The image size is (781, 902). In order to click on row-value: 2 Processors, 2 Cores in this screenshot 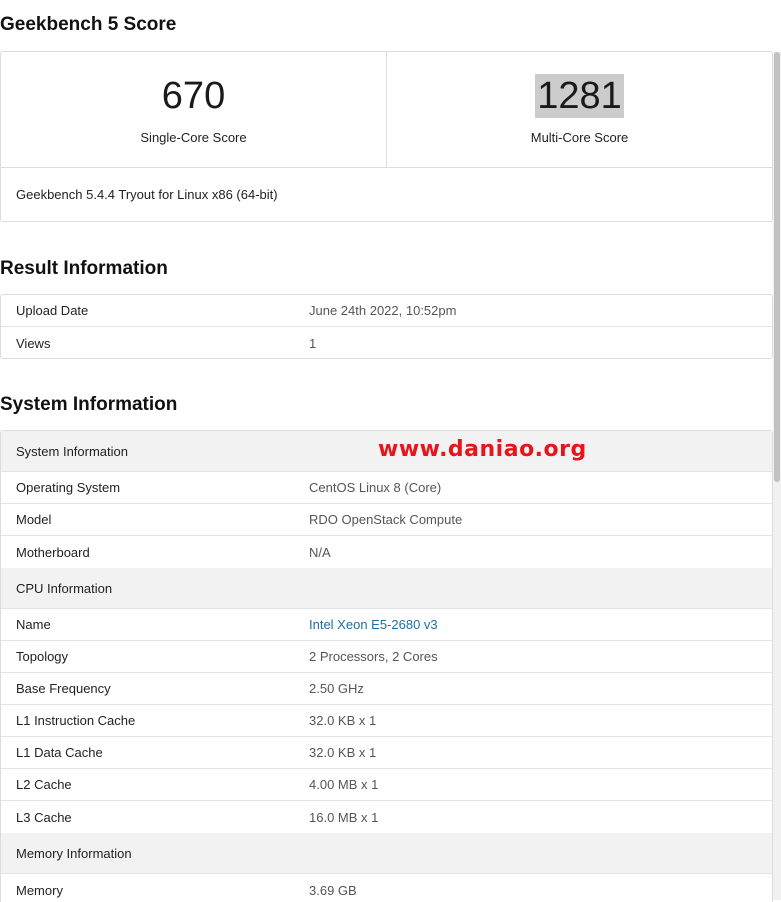, I will do `click(373, 656)`.